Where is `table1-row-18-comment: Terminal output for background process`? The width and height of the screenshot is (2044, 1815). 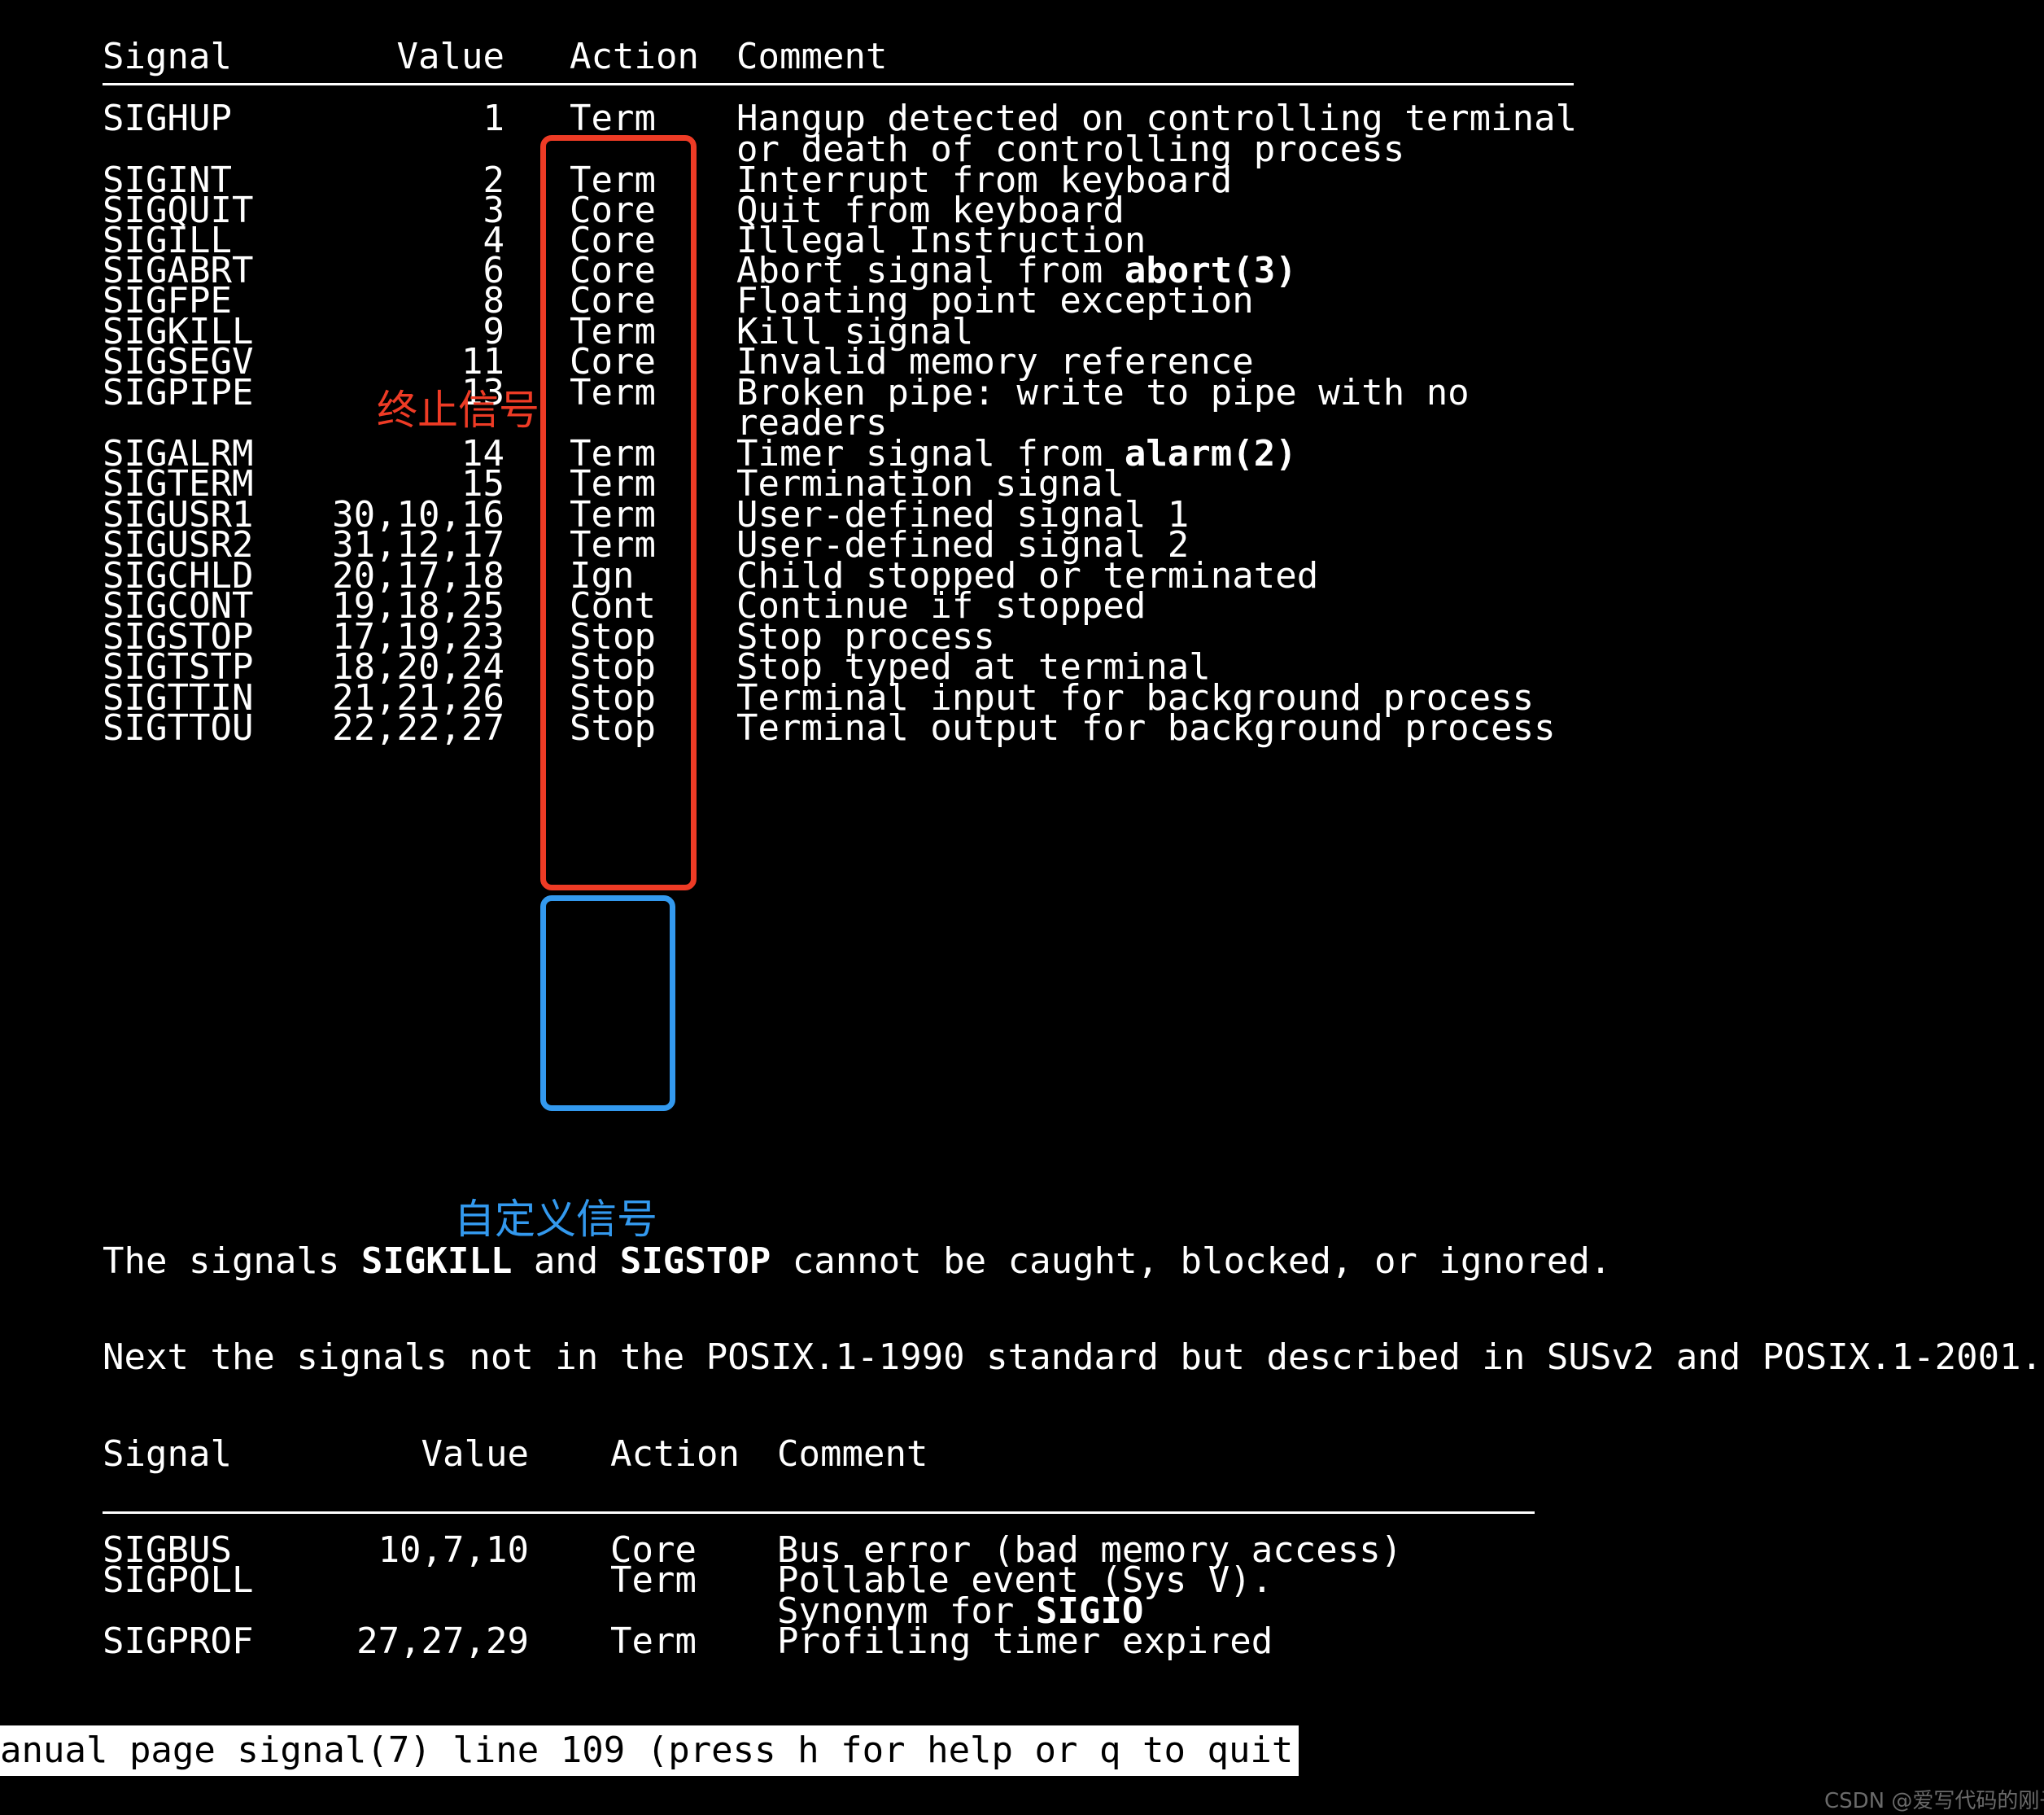 table1-row-18-comment: Terminal output for background process is located at coordinates (1146, 728).